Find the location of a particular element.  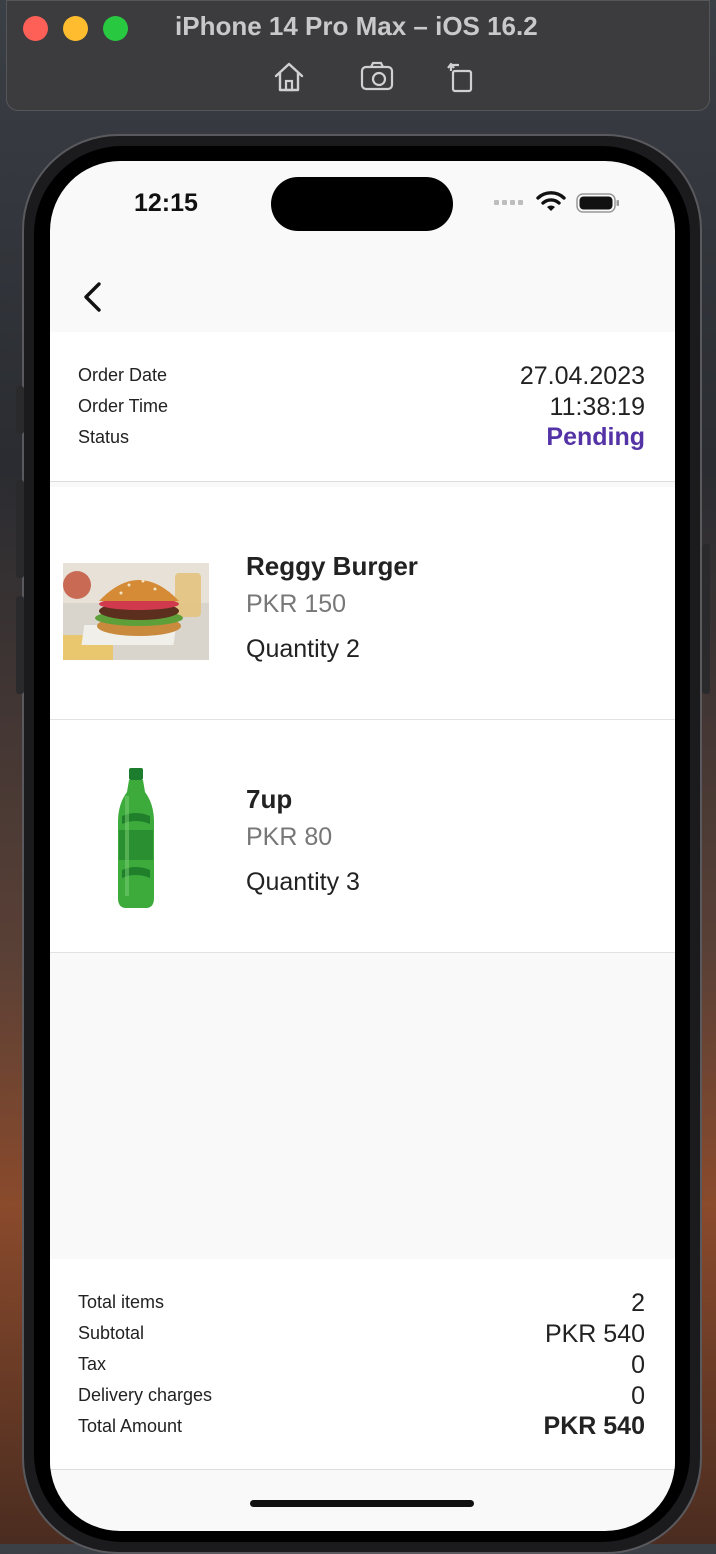

signal-icon is located at coordinates (508, 202).